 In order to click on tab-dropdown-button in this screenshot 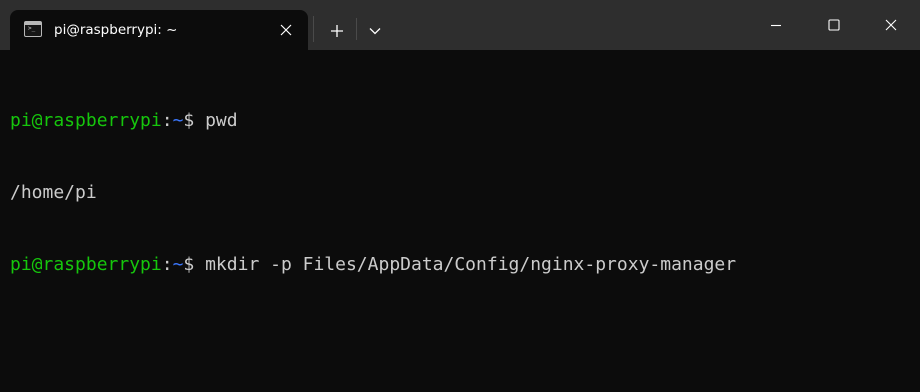, I will do `click(375, 31)`.